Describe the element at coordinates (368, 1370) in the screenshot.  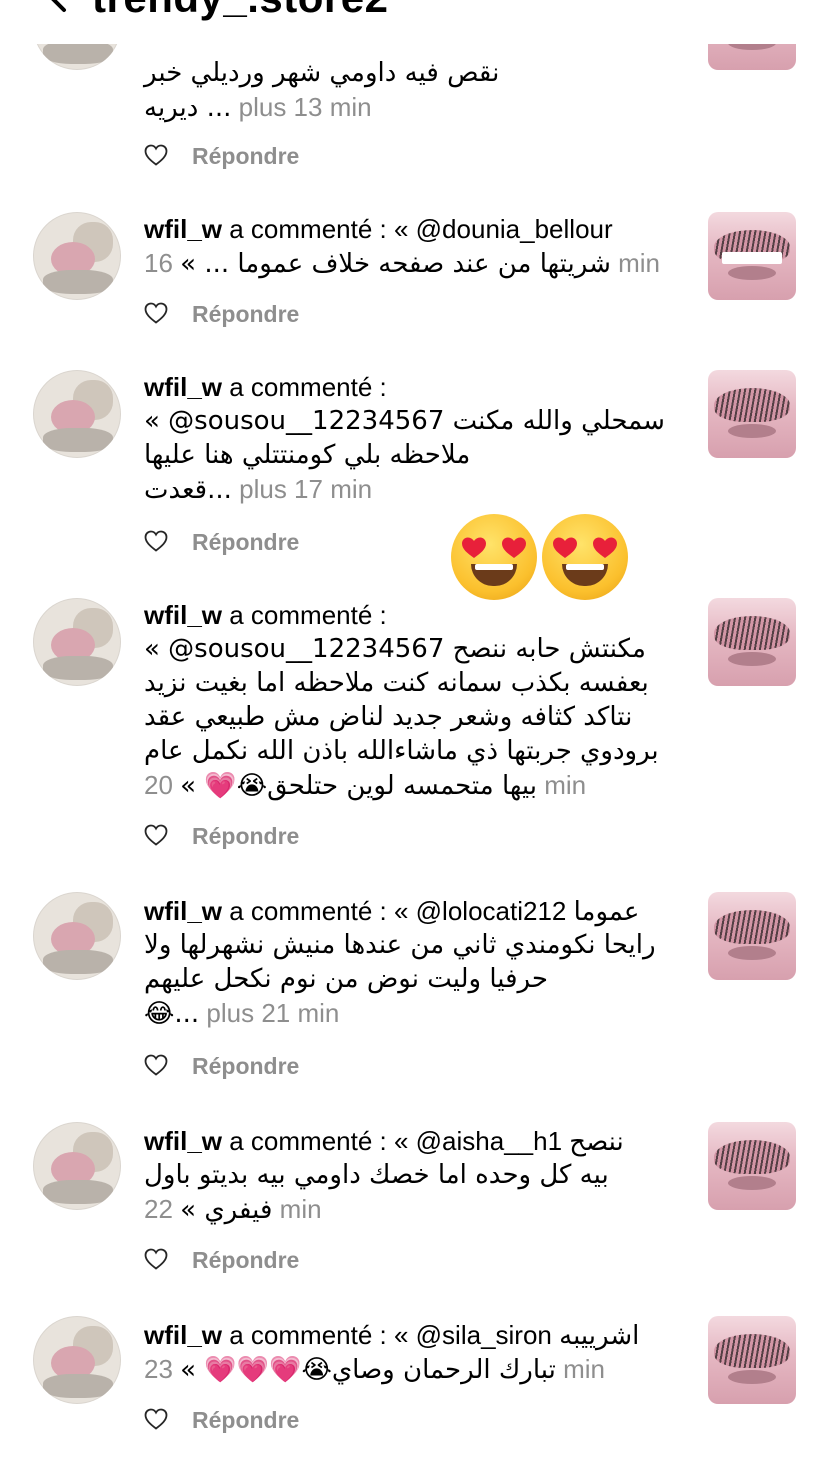
I see `comment-line: تبارك الرحمان وصاي😭💗💗💗 »` at that location.